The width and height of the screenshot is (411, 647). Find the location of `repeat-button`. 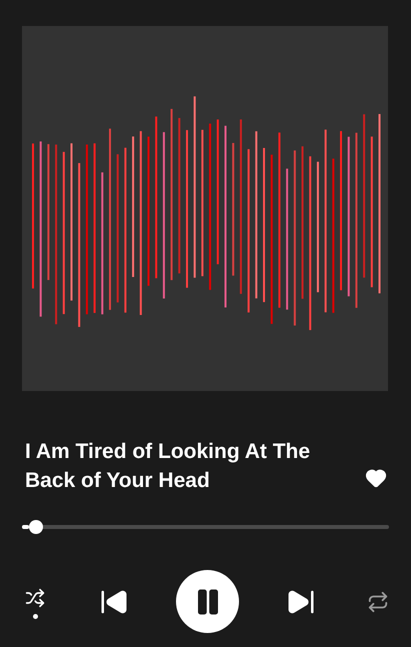

repeat-button is located at coordinates (378, 601).